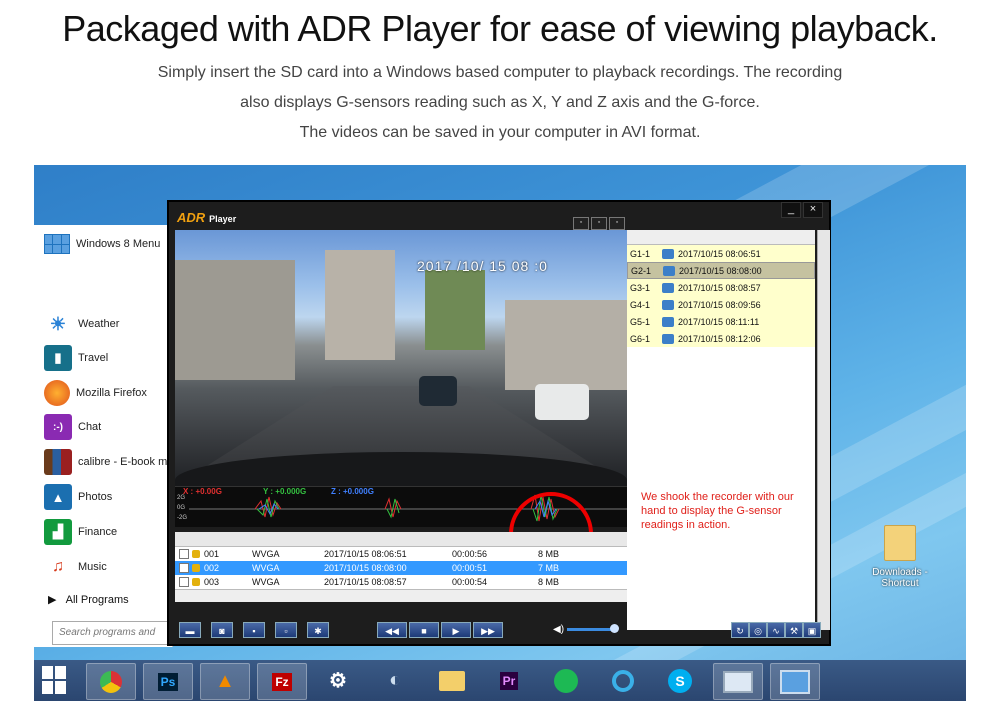  I want to click on file-duration: 00:00:54, so click(470, 582).